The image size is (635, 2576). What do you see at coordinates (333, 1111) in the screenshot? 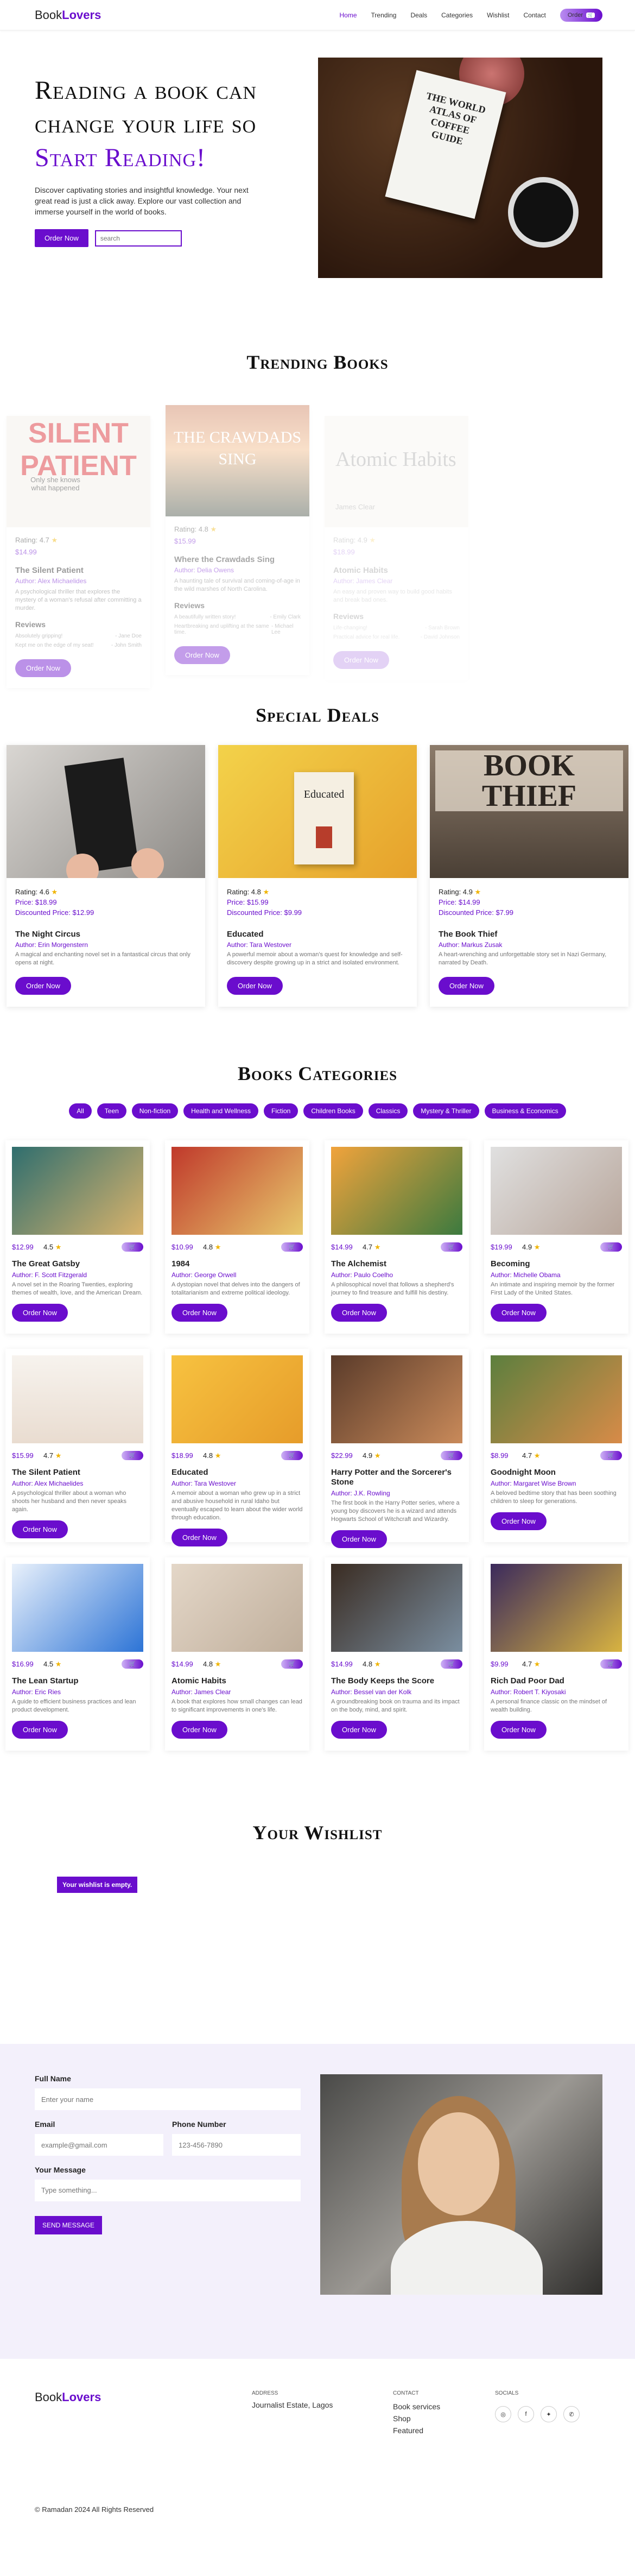
I see `category-chip-children: Children Books` at bounding box center [333, 1111].